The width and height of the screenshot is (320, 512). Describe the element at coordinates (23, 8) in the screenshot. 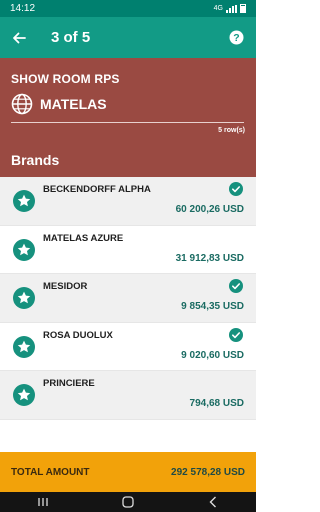

I see `status-time: 14:12` at that location.